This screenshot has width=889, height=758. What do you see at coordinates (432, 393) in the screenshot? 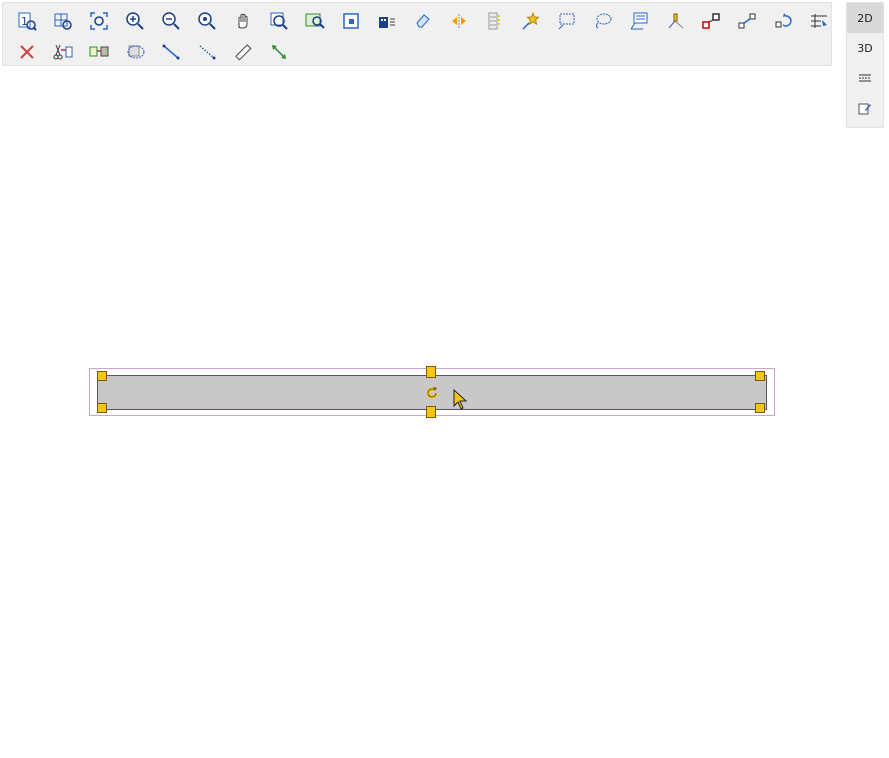
I see `rotate-handle-icon` at bounding box center [432, 393].